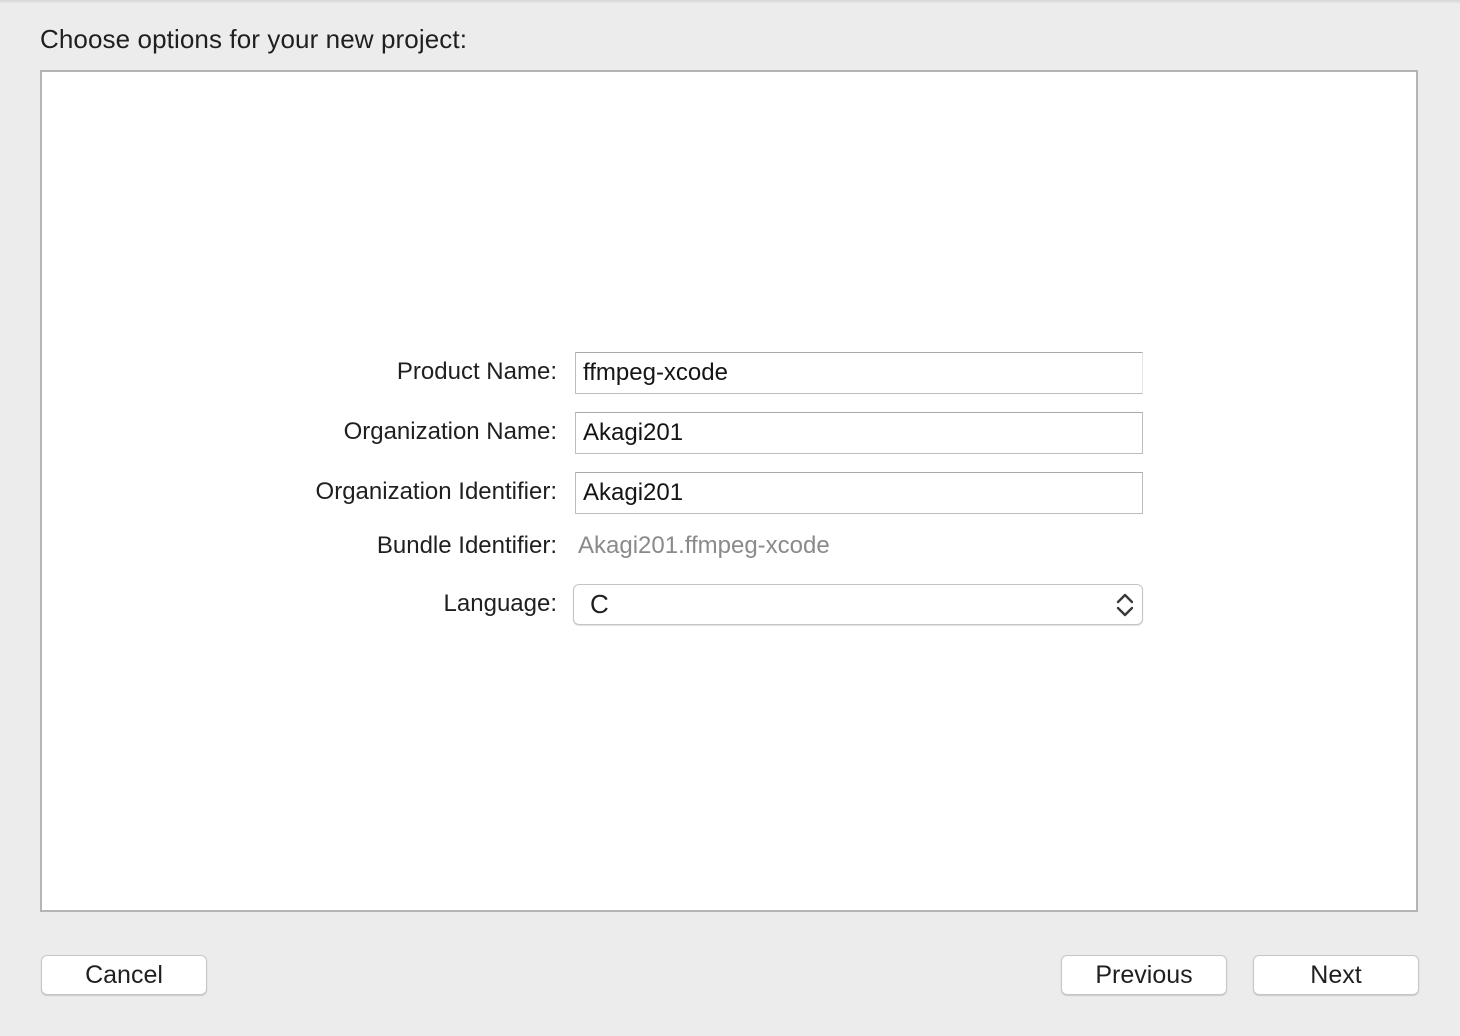  What do you see at coordinates (436, 491) in the screenshot?
I see `organization-identifier-label: Organization Identifier:` at bounding box center [436, 491].